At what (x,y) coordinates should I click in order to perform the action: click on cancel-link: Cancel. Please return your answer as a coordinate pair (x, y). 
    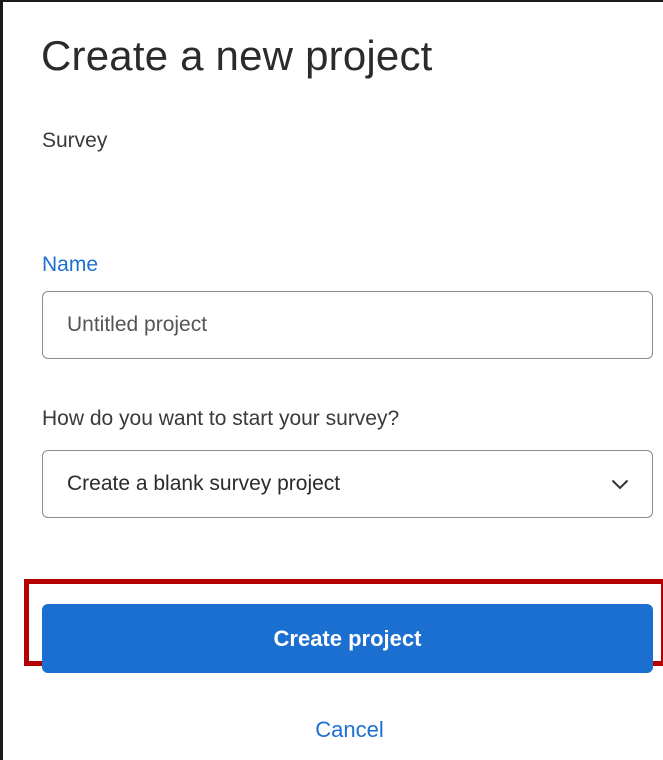
    Looking at the image, I should click on (333, 730).